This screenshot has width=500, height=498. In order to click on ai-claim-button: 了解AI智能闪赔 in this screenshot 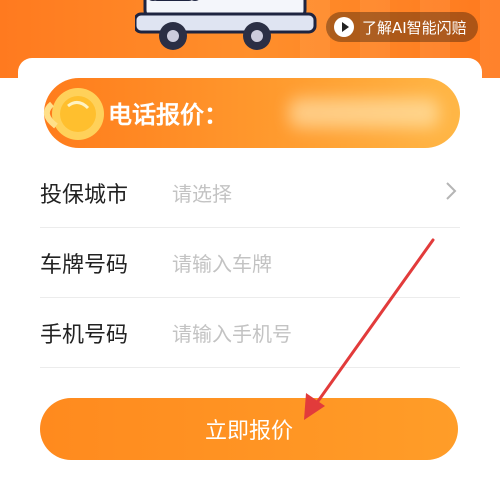, I will do `click(402, 27)`.